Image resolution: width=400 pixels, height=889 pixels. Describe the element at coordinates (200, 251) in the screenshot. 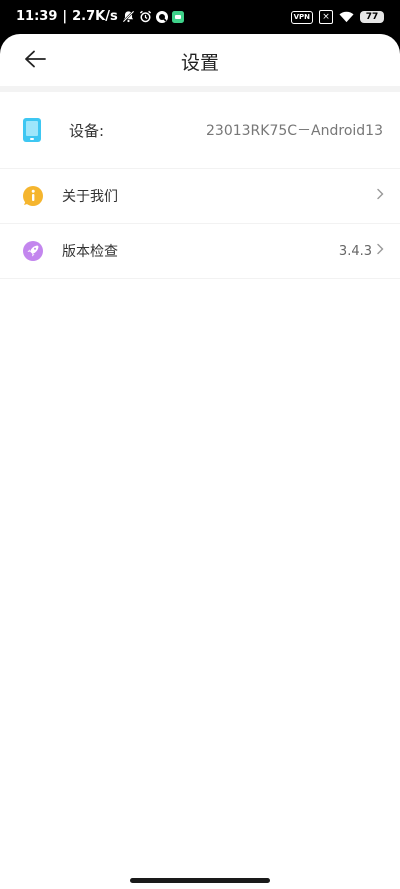

I see `menu-item-version-check: 版本检查 3.4.3` at that location.